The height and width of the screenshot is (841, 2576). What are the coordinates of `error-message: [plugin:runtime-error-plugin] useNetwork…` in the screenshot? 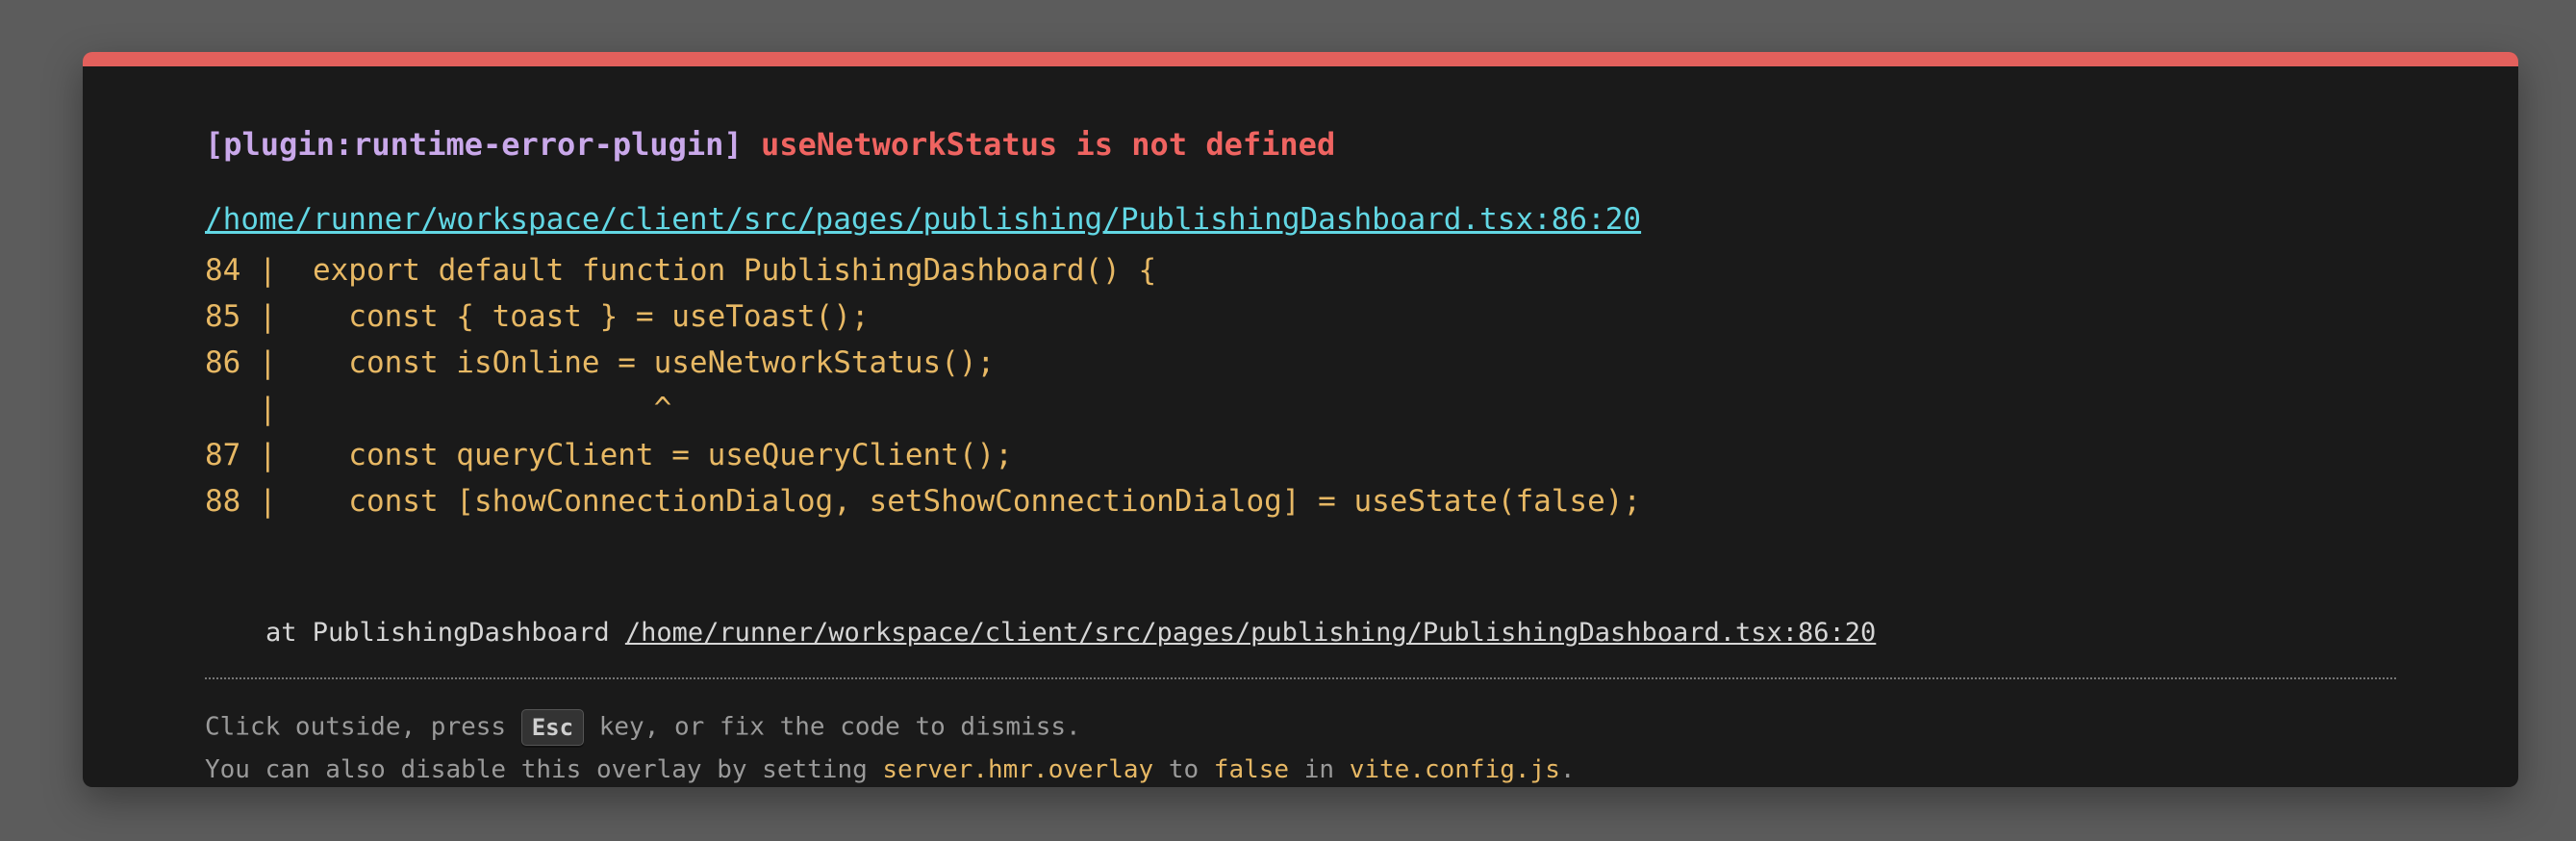 It's located at (770, 144).